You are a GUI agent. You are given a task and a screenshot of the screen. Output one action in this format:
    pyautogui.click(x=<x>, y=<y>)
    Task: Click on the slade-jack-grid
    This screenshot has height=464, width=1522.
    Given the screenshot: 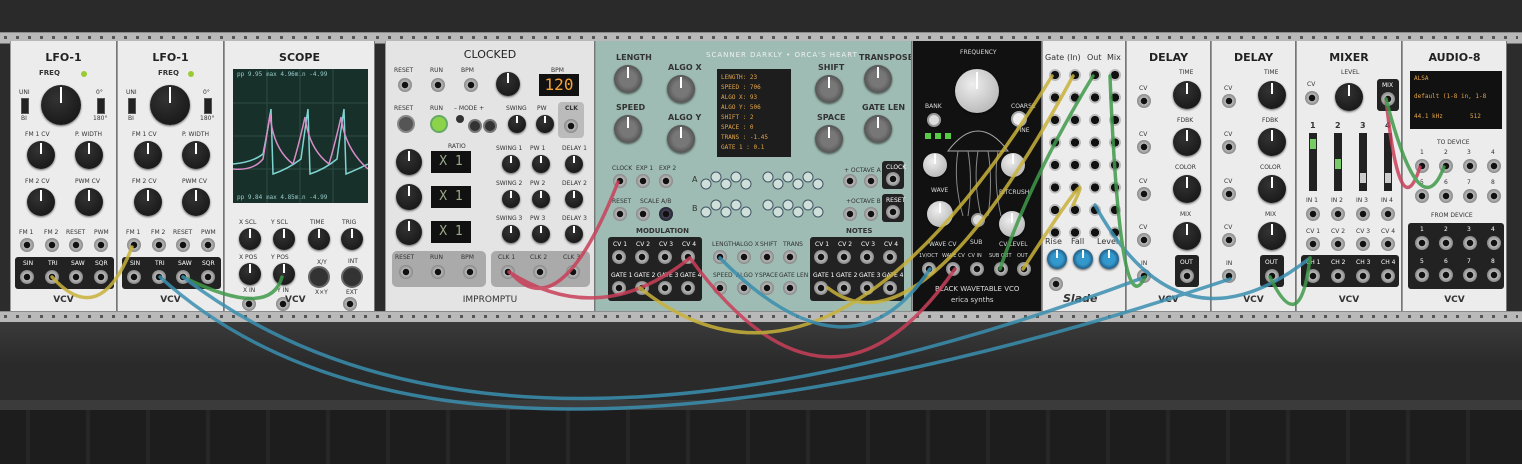 What is the action you would take?
    pyautogui.click(x=1085, y=155)
    